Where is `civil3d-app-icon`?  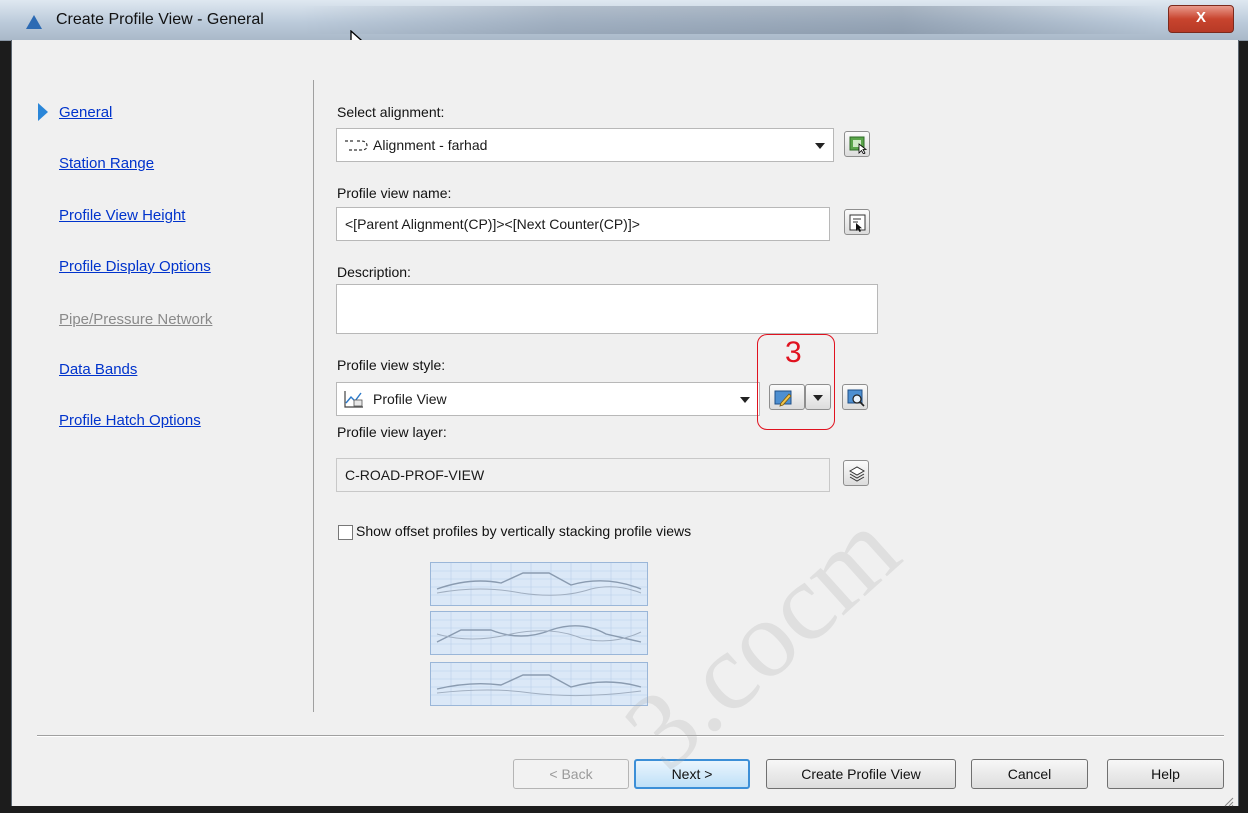 civil3d-app-icon is located at coordinates (34, 22).